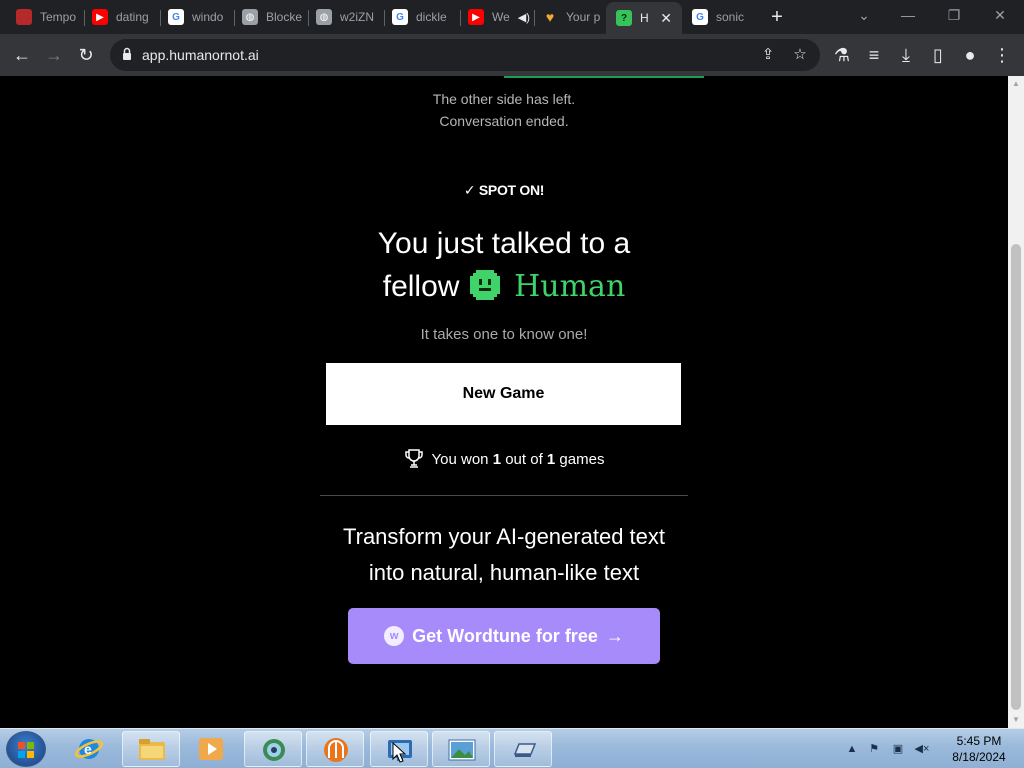 The width and height of the screenshot is (1024, 768). I want to click on photo-viewer-icon, so click(462, 750).